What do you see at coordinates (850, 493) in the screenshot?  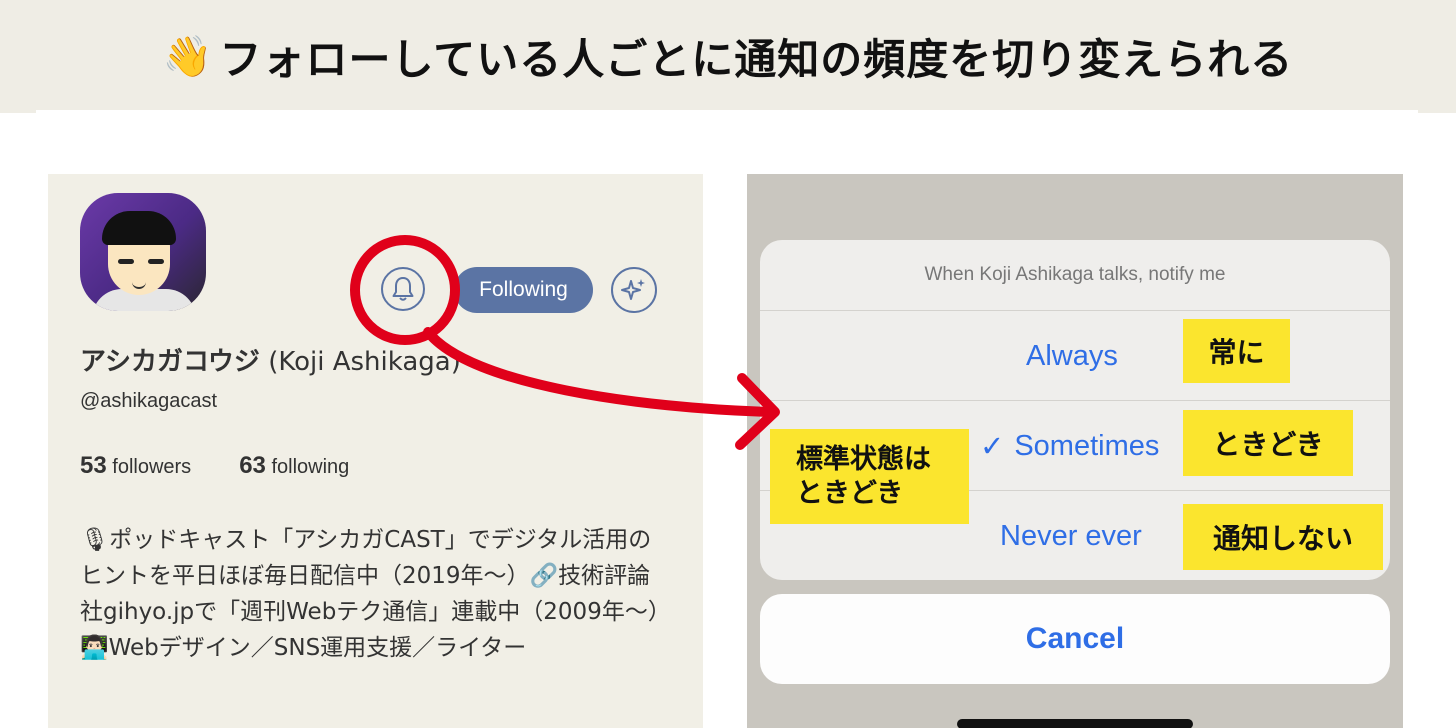 I see `callout-default-line2: ときどき` at bounding box center [850, 493].